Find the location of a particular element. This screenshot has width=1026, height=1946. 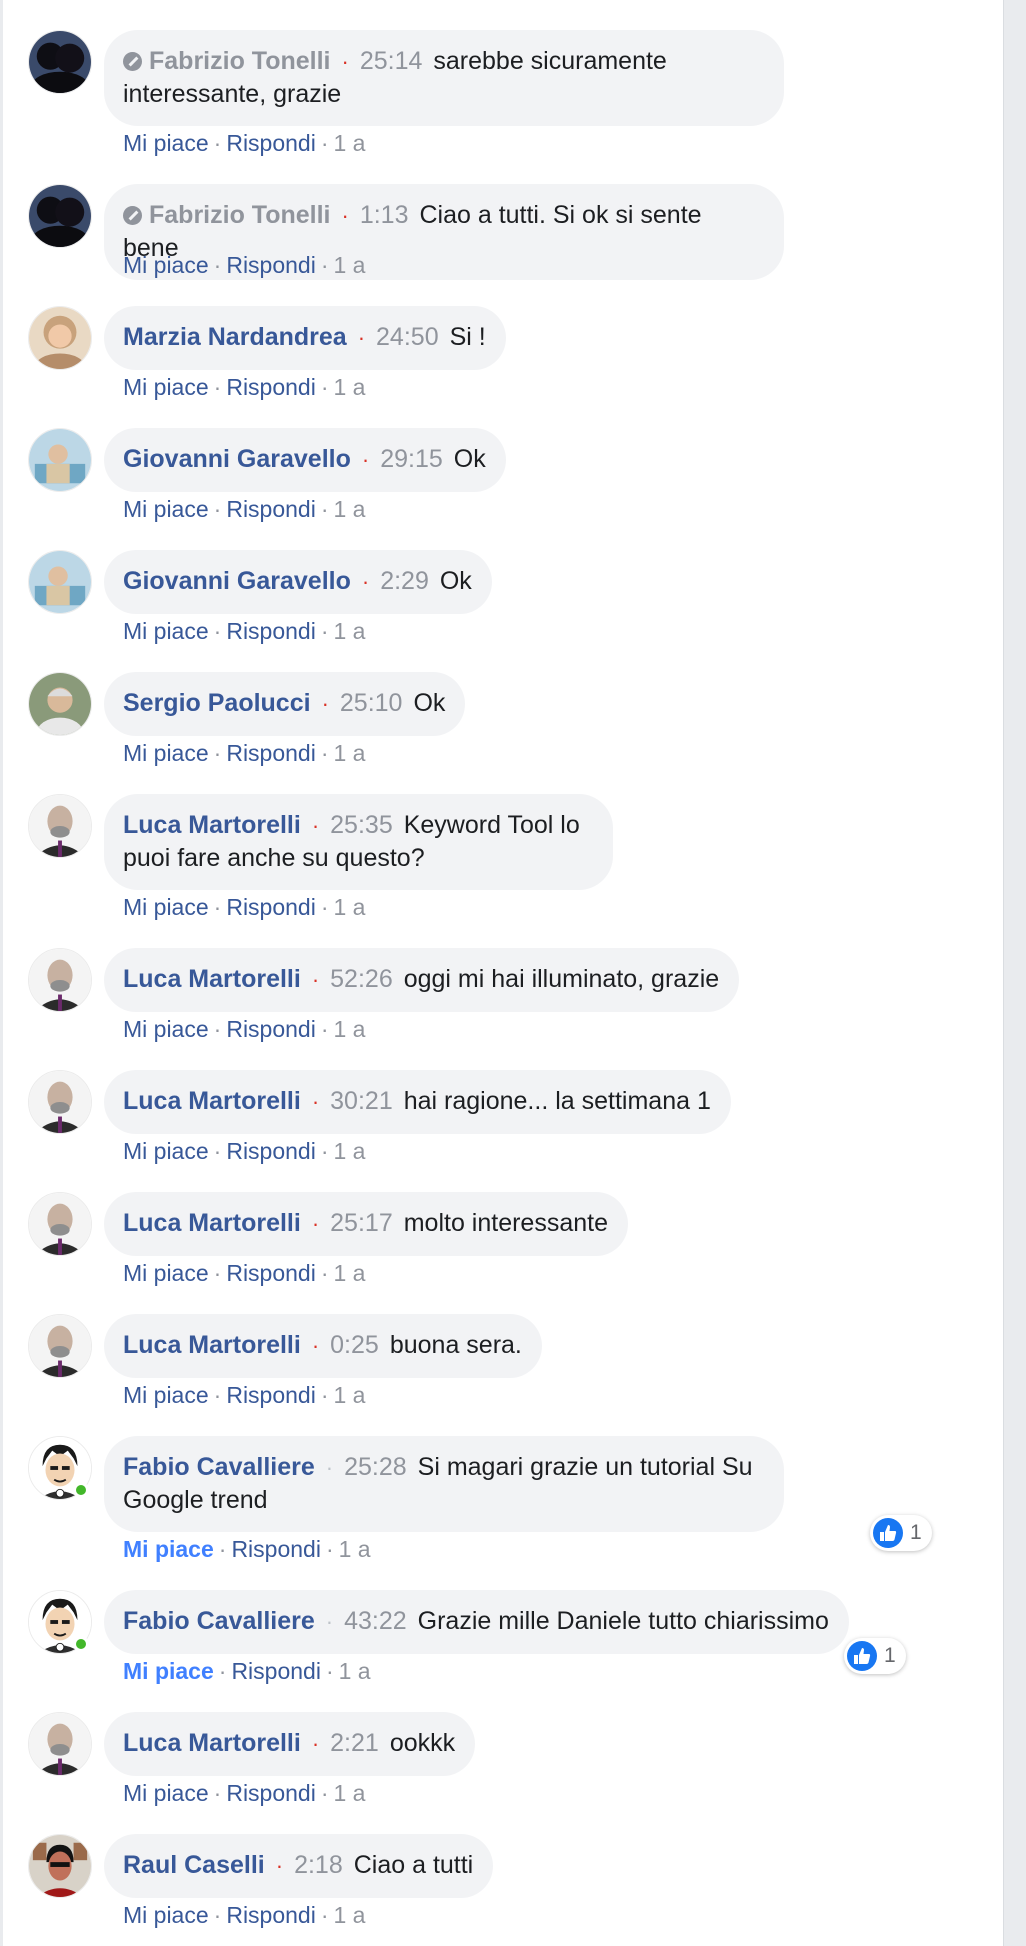

comment-timestamp: 30:21 is located at coordinates (361, 1101).